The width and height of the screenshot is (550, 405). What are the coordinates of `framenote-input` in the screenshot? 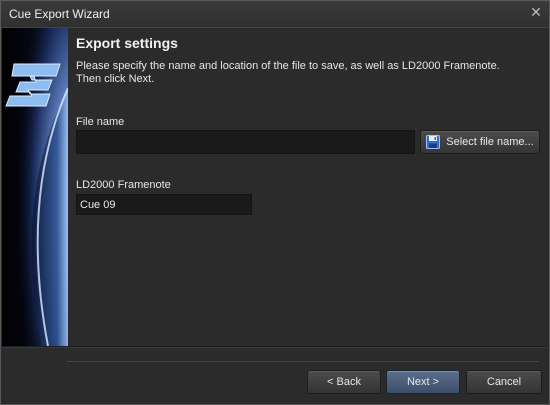 It's located at (164, 204).